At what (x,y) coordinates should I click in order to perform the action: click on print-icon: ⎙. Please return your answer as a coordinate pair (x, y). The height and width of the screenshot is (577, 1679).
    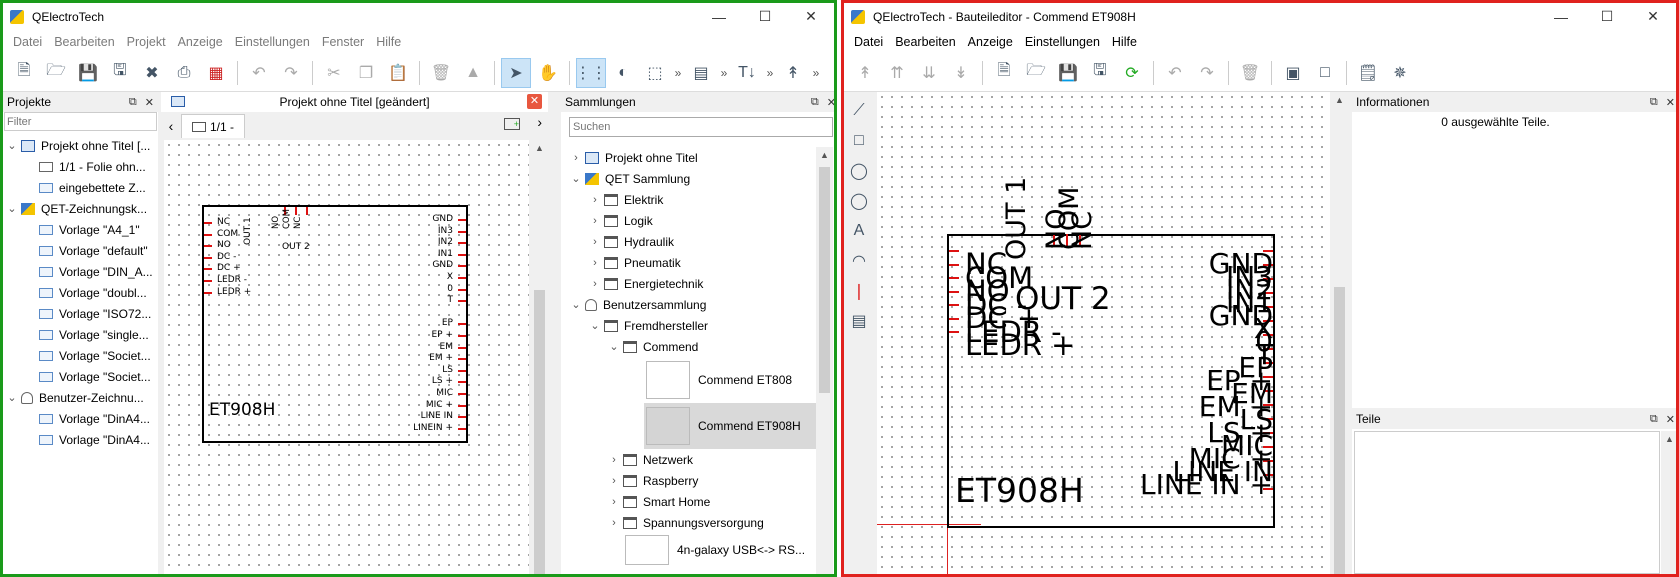
    Looking at the image, I should click on (184, 73).